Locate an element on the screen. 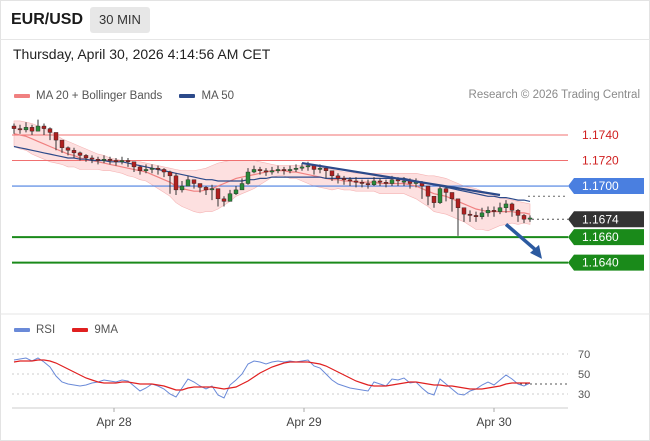 The image size is (650, 441). level-label-1.1660: 1.1660 is located at coordinates (600, 237).